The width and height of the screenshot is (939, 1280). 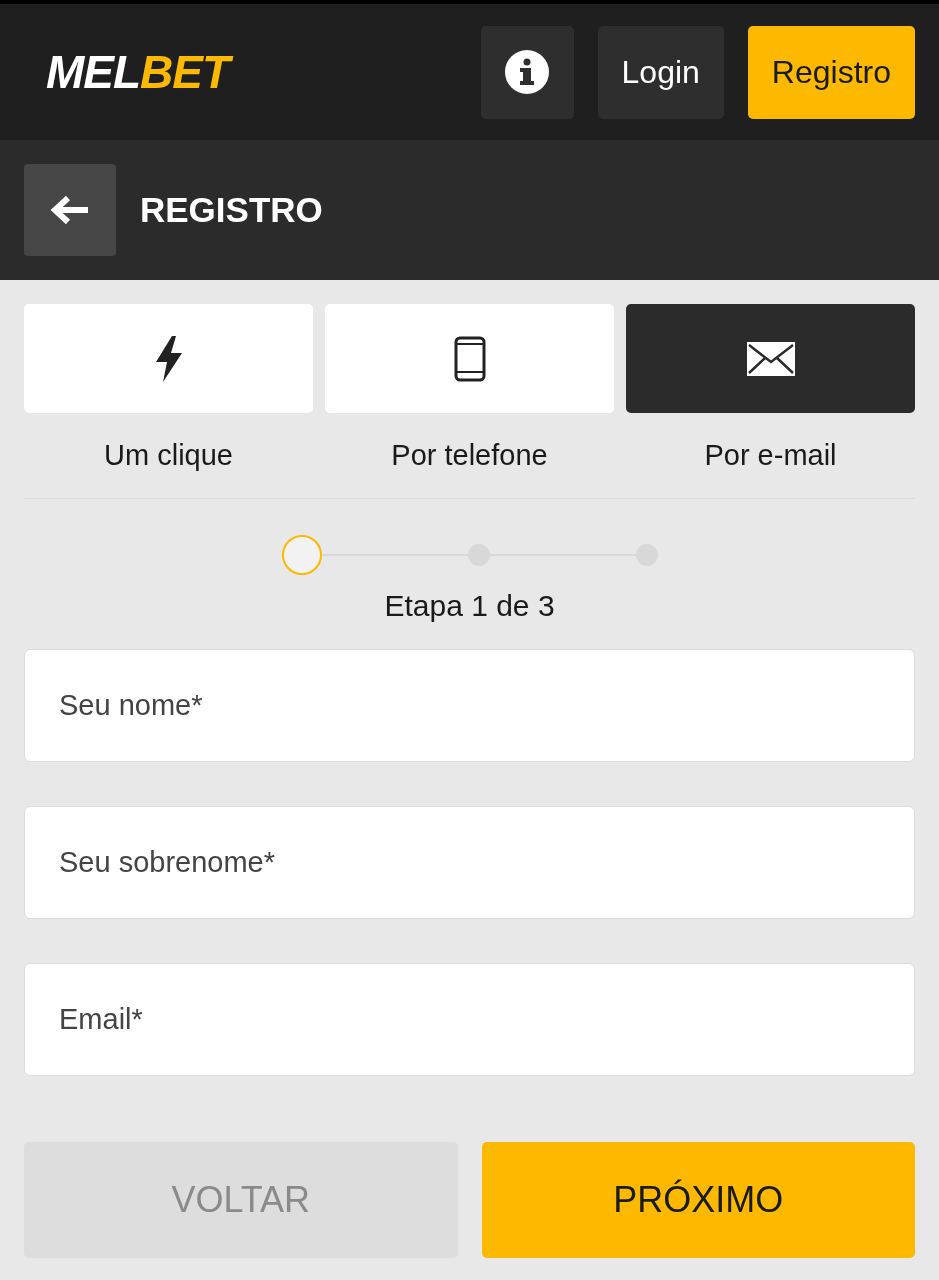 What do you see at coordinates (770, 455) in the screenshot?
I see `tab-label: Por e-mail` at bounding box center [770, 455].